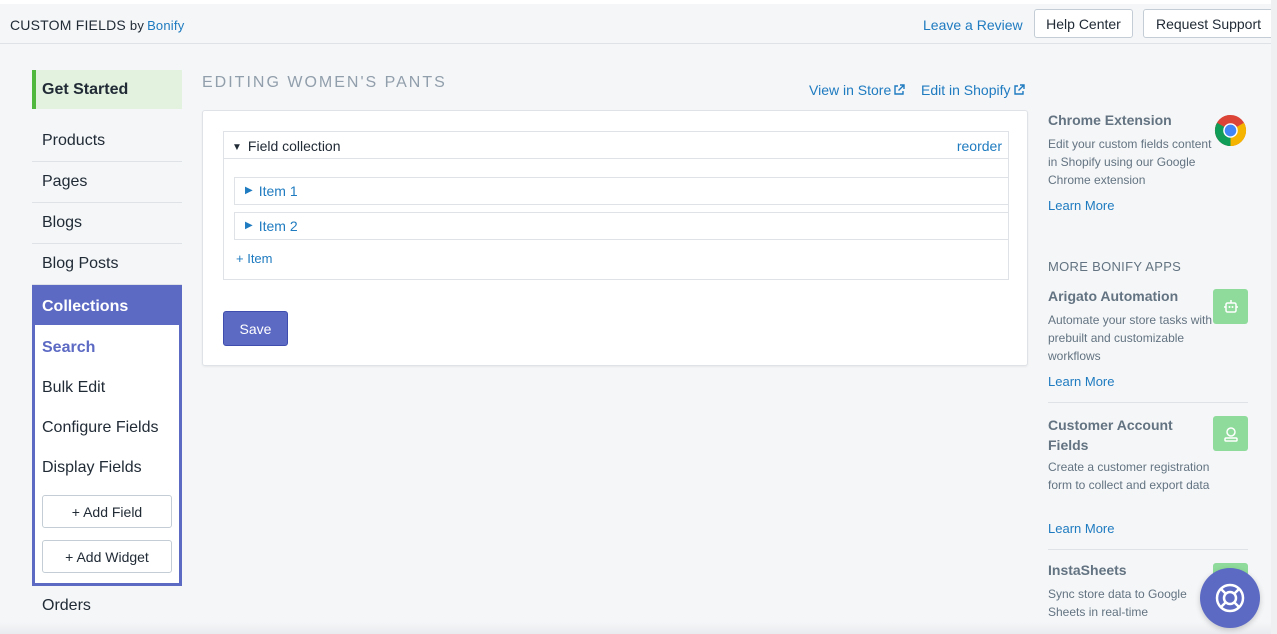  What do you see at coordinates (1081, 205) in the screenshot?
I see `chrome-learn-more-link: Learn More` at bounding box center [1081, 205].